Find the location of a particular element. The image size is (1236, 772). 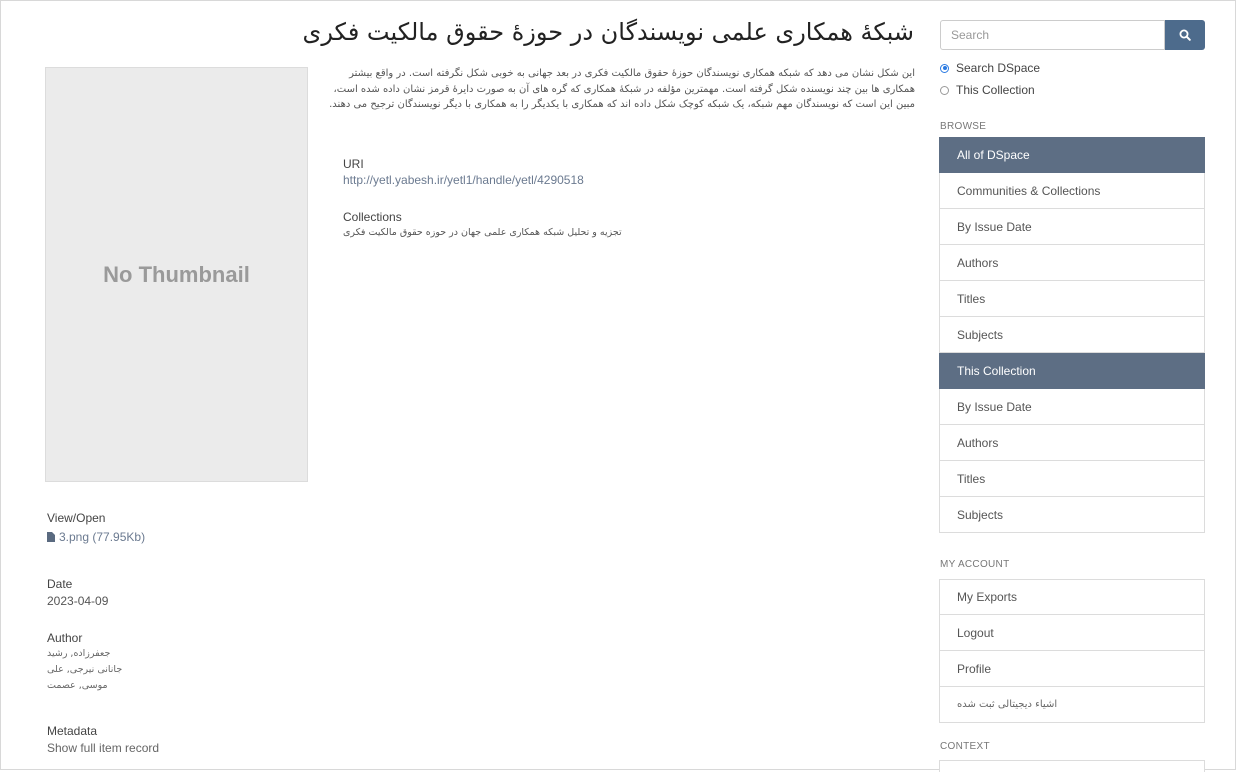

author-link: جانانی نیرجی, علی is located at coordinates (84, 670).